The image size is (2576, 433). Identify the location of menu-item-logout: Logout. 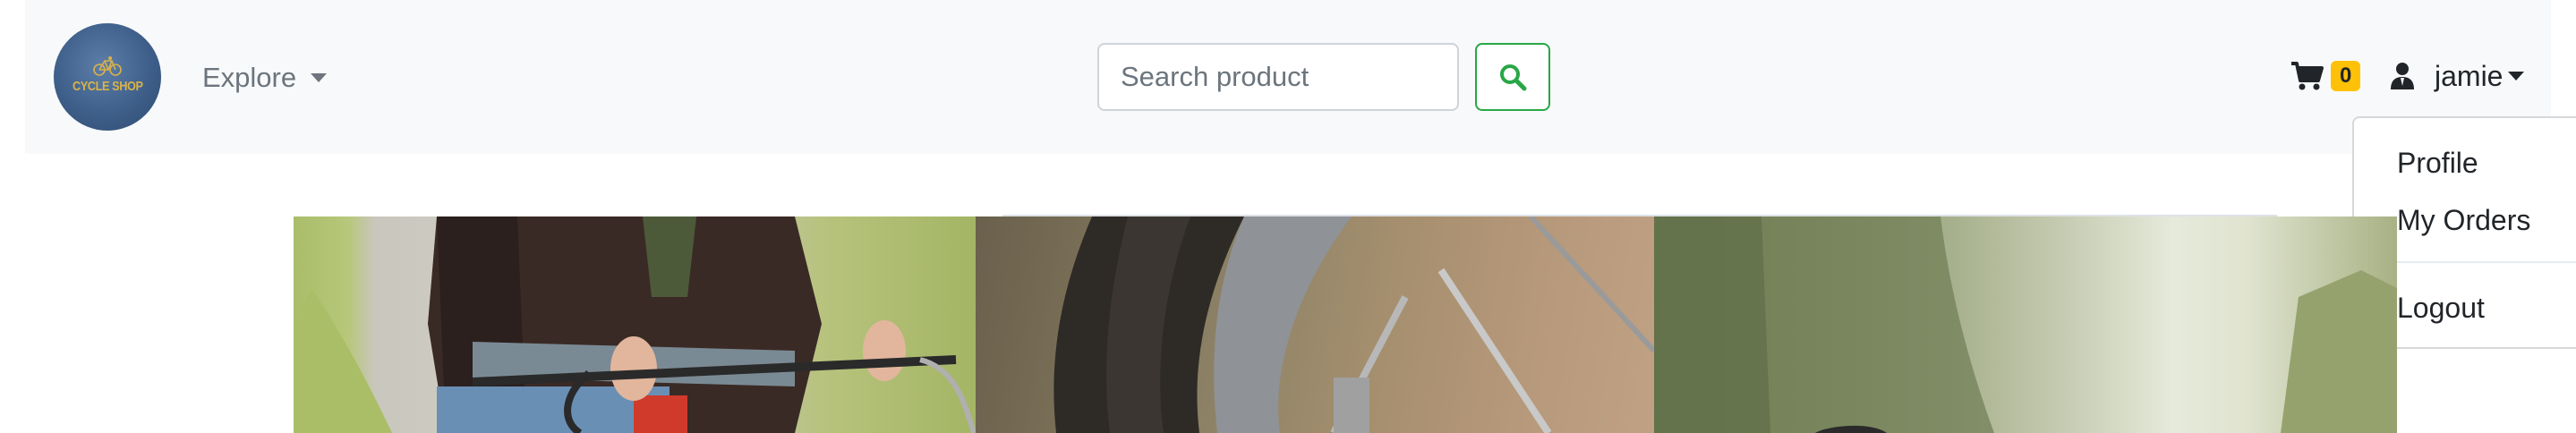
(2441, 308).